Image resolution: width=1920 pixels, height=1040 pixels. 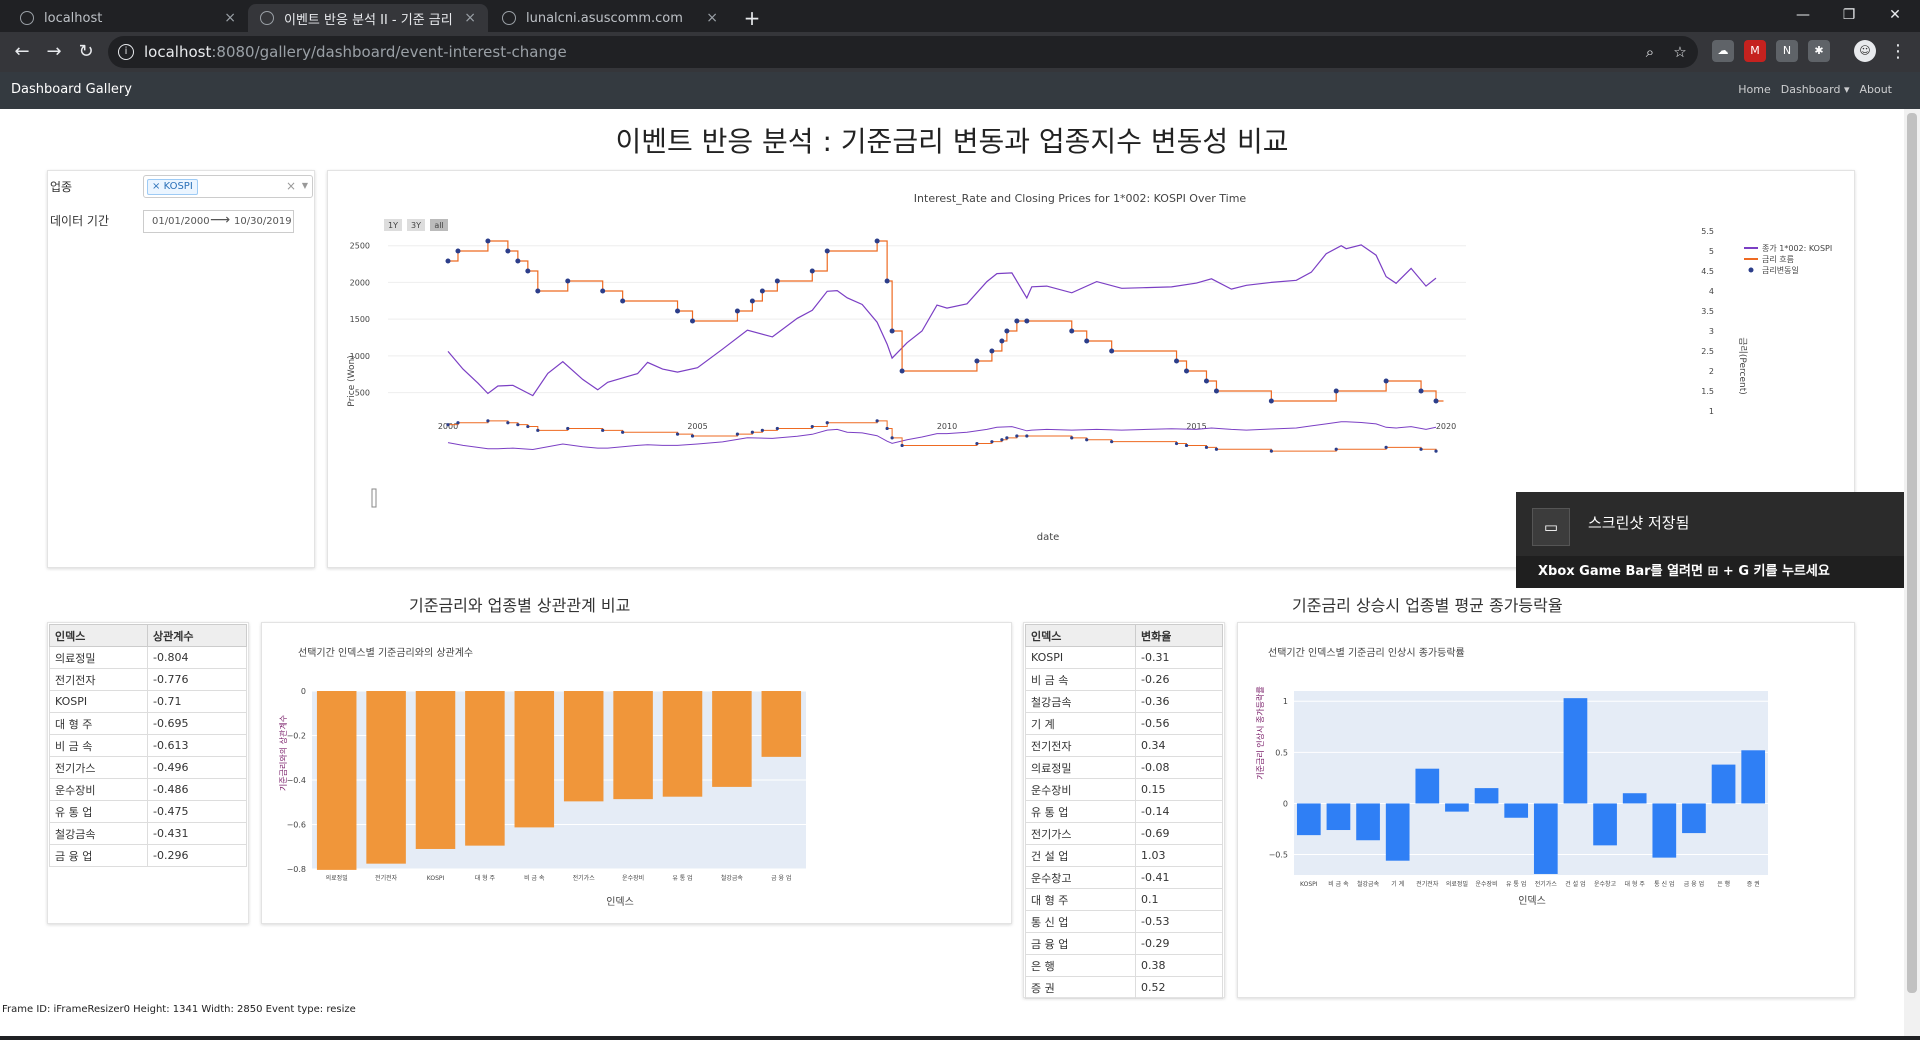 I want to click on table-row: 운수장비 -0.486, so click(x=148, y=789).